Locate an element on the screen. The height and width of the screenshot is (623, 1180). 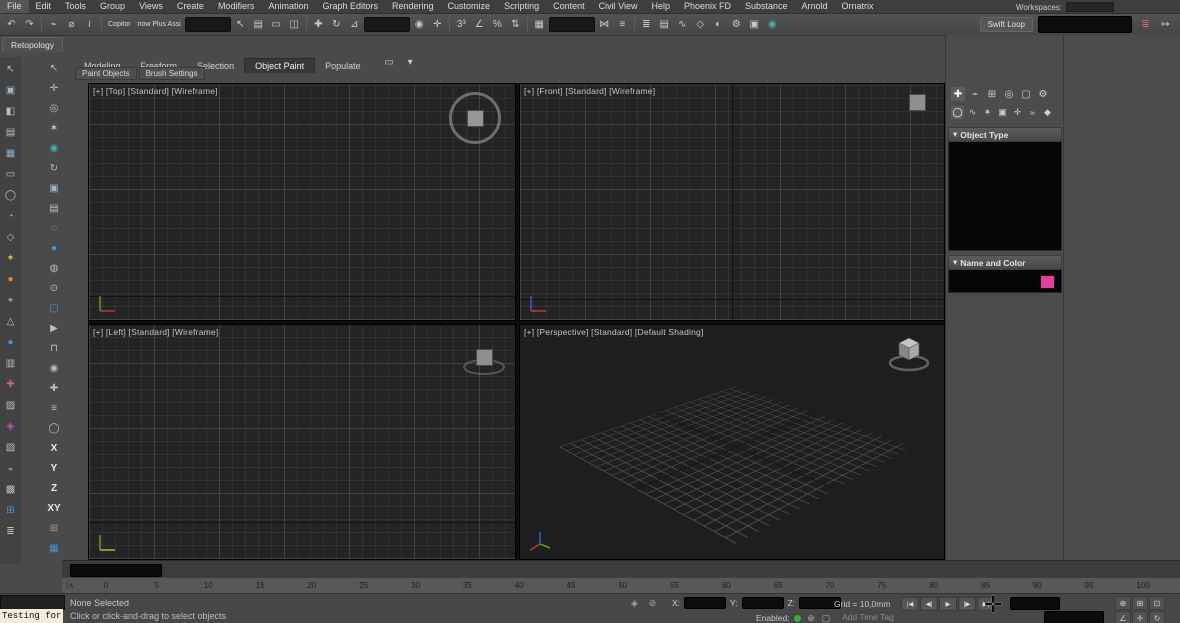
window-crossing-icon: ◫ is located at coordinates (294, 24).